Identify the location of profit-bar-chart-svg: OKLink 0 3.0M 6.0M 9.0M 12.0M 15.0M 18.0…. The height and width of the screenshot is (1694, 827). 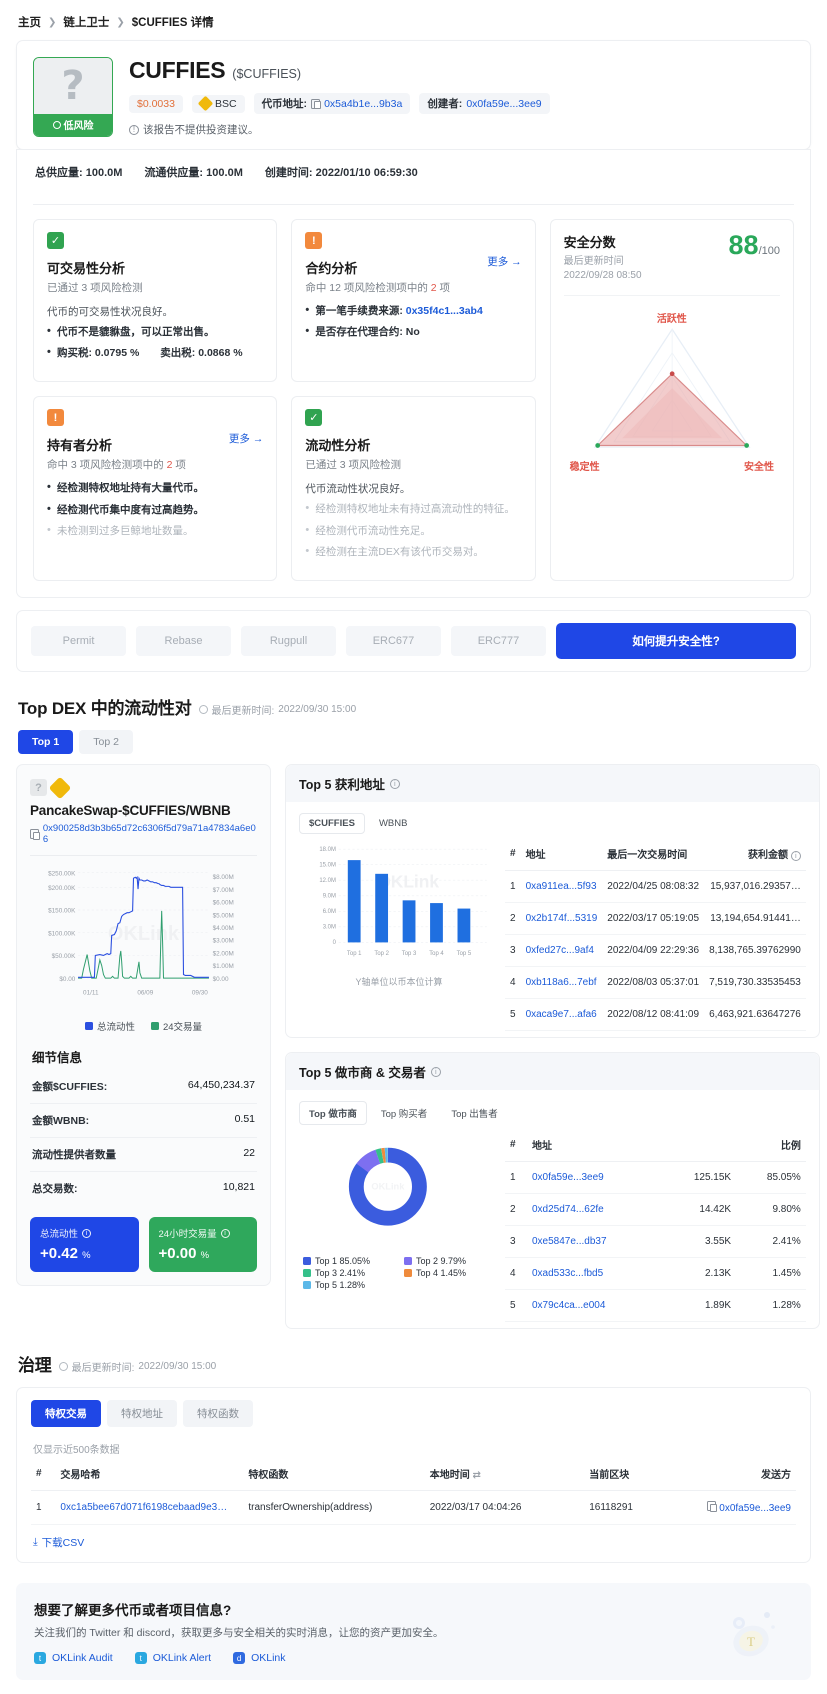
(403, 902).